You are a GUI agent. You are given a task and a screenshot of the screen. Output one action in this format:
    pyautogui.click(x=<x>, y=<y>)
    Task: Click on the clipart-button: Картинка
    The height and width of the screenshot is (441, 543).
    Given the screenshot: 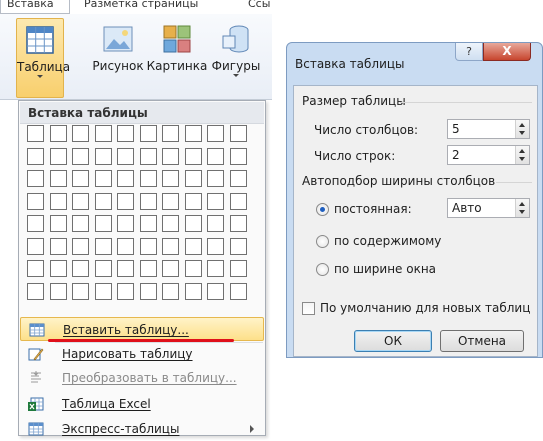 What is the action you would take?
    pyautogui.click(x=177, y=58)
    